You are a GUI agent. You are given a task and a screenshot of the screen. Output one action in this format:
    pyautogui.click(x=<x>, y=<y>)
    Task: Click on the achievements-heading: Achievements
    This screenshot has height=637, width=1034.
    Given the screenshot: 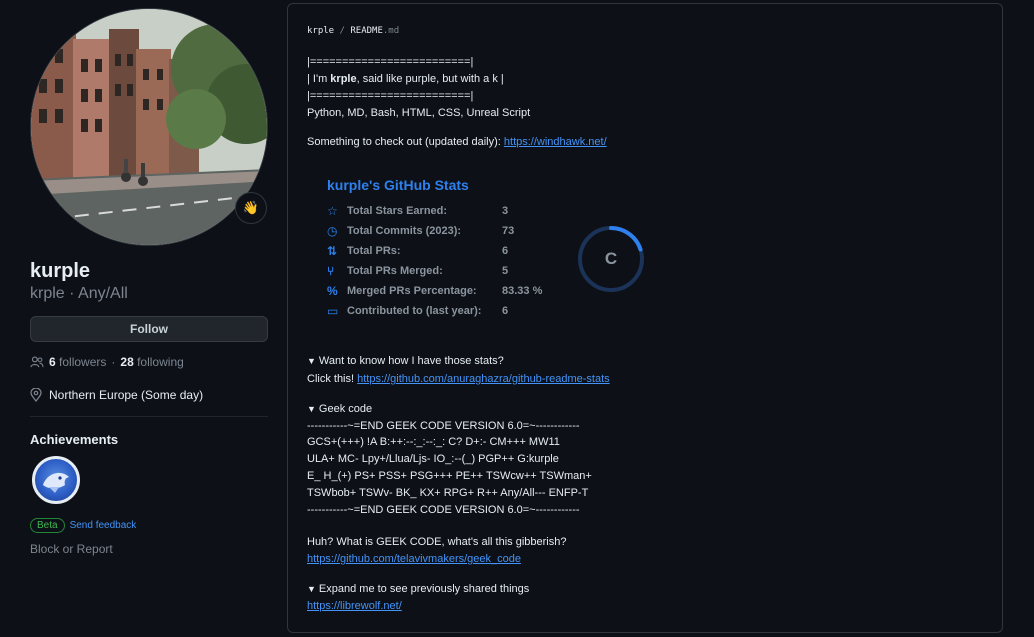 What is the action you would take?
    pyautogui.click(x=74, y=439)
    